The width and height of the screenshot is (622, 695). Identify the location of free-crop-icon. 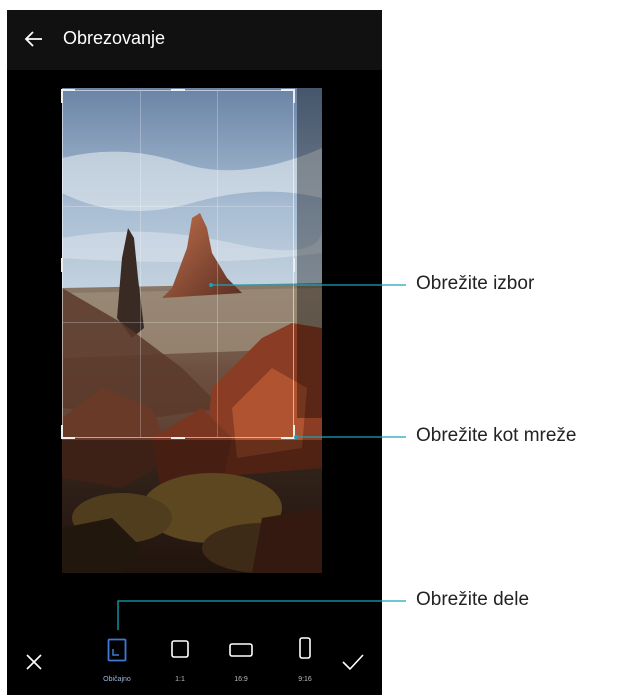
(117, 650).